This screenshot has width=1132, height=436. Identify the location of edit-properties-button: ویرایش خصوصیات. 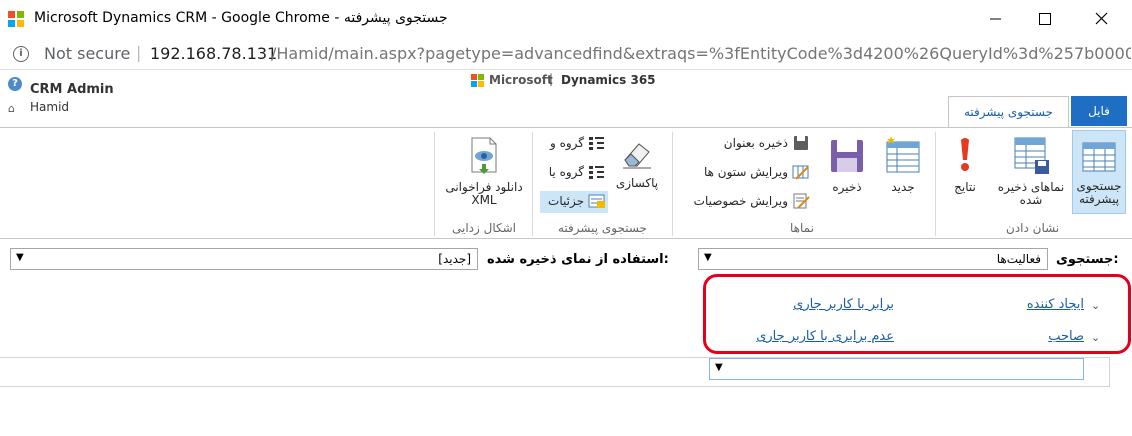
(746, 202).